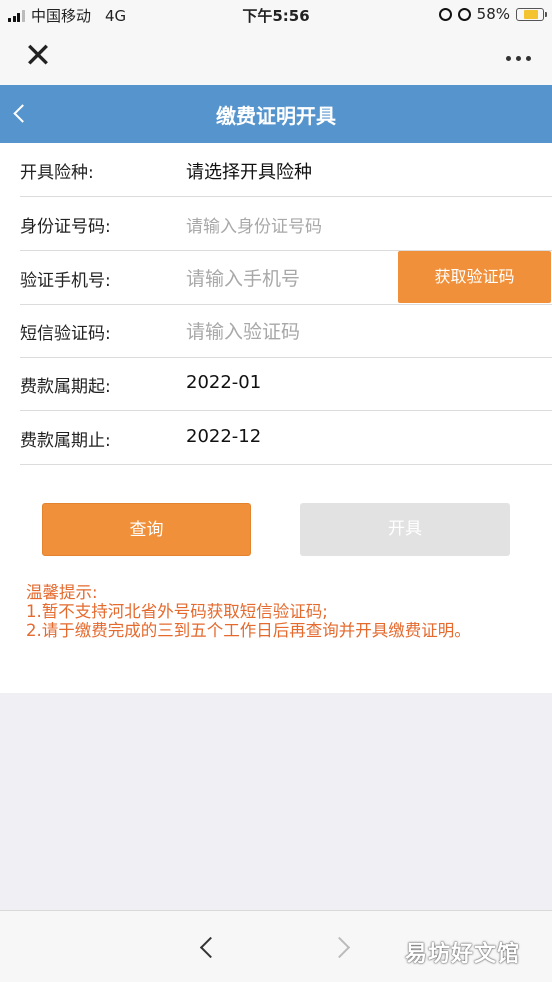 This screenshot has height=982, width=552. I want to click on nav-back-icon, so click(207, 948).